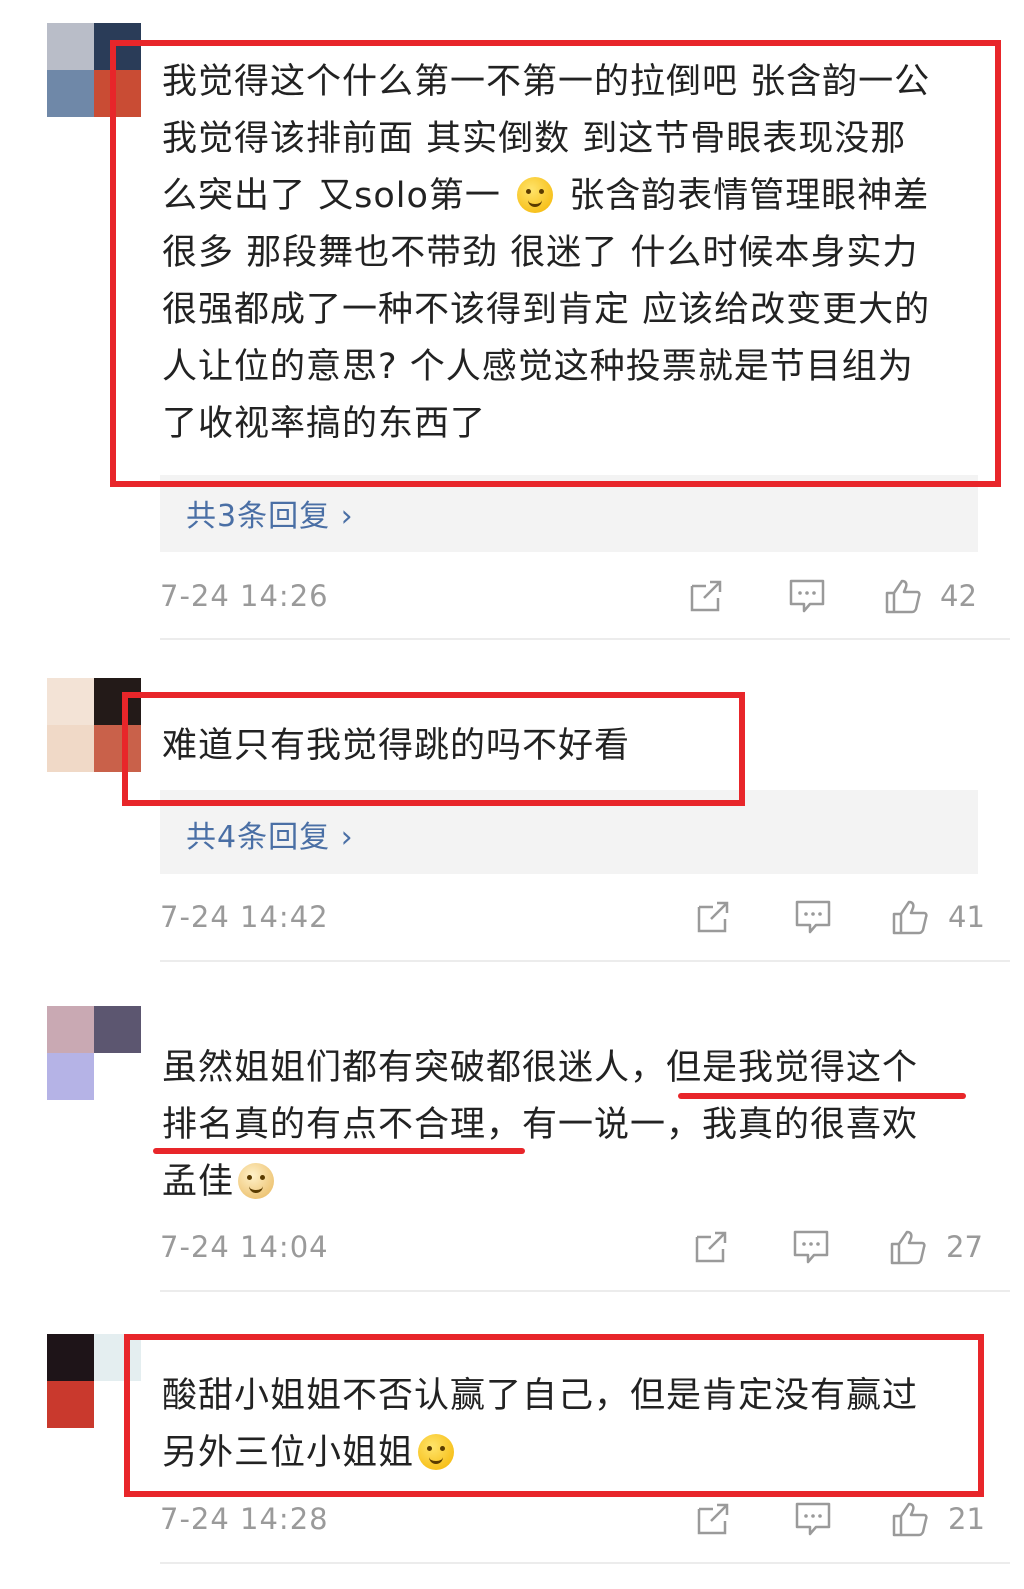 The height and width of the screenshot is (1589, 1024). I want to click on like-count: 42, so click(958, 596).